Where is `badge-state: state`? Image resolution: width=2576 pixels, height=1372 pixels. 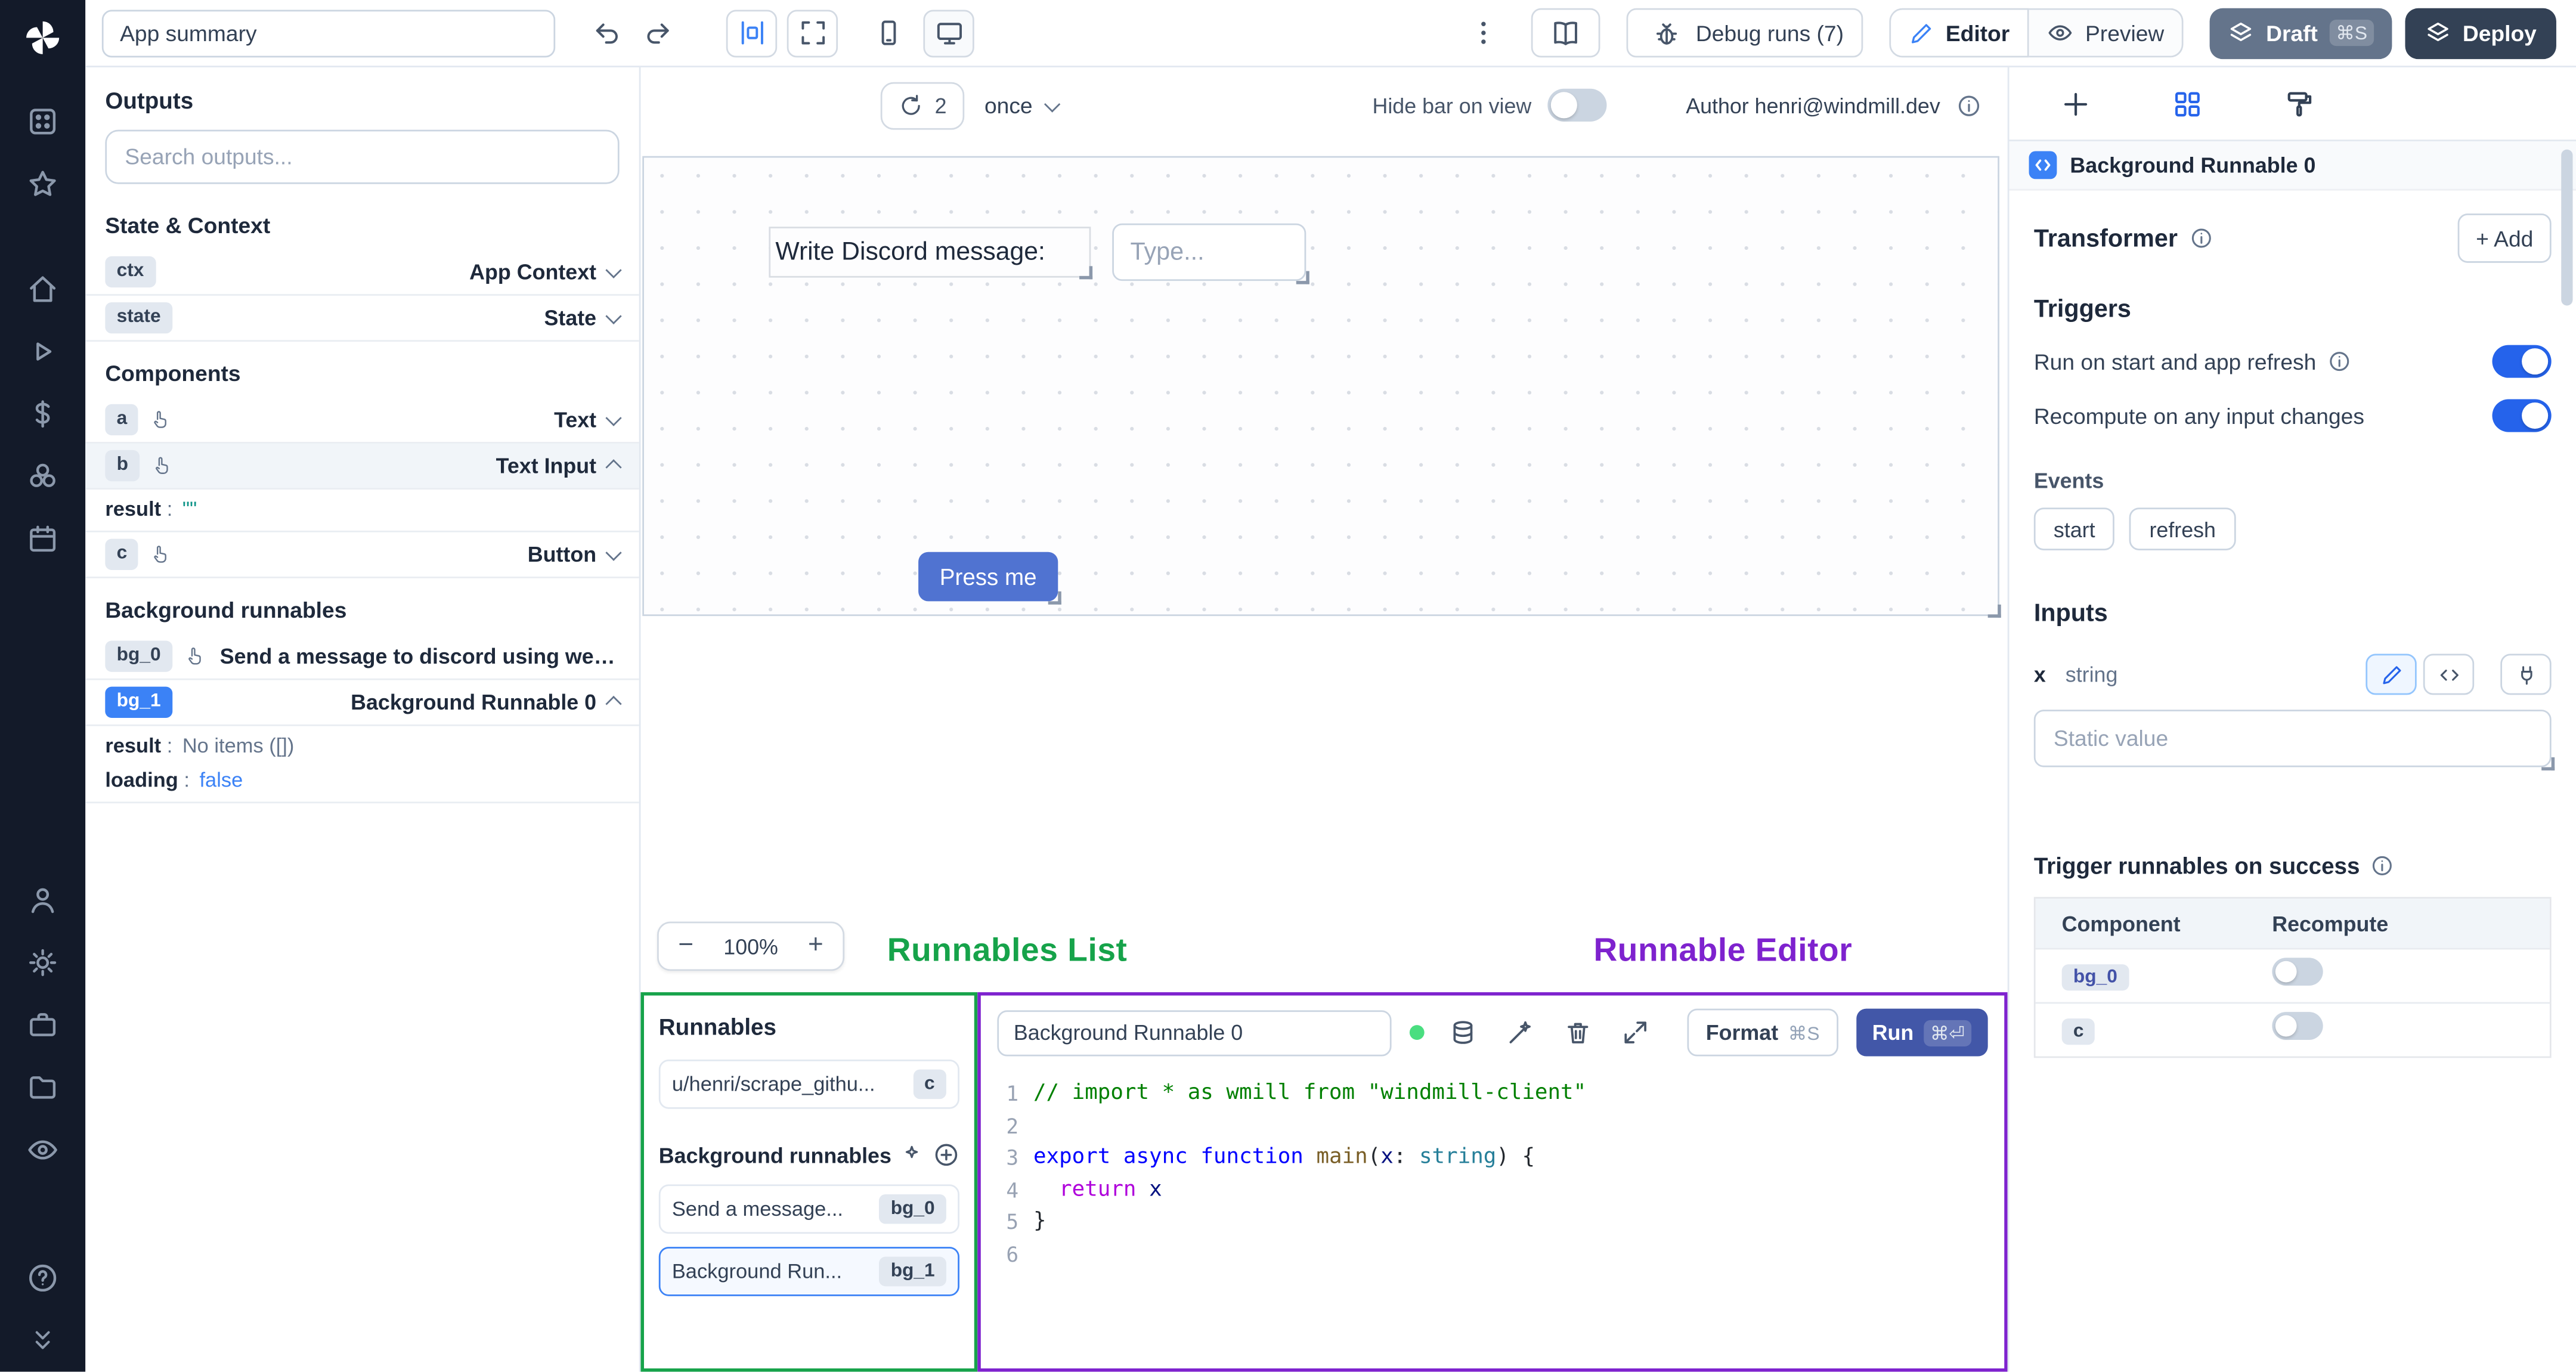
badge-state: state is located at coordinates (138, 317).